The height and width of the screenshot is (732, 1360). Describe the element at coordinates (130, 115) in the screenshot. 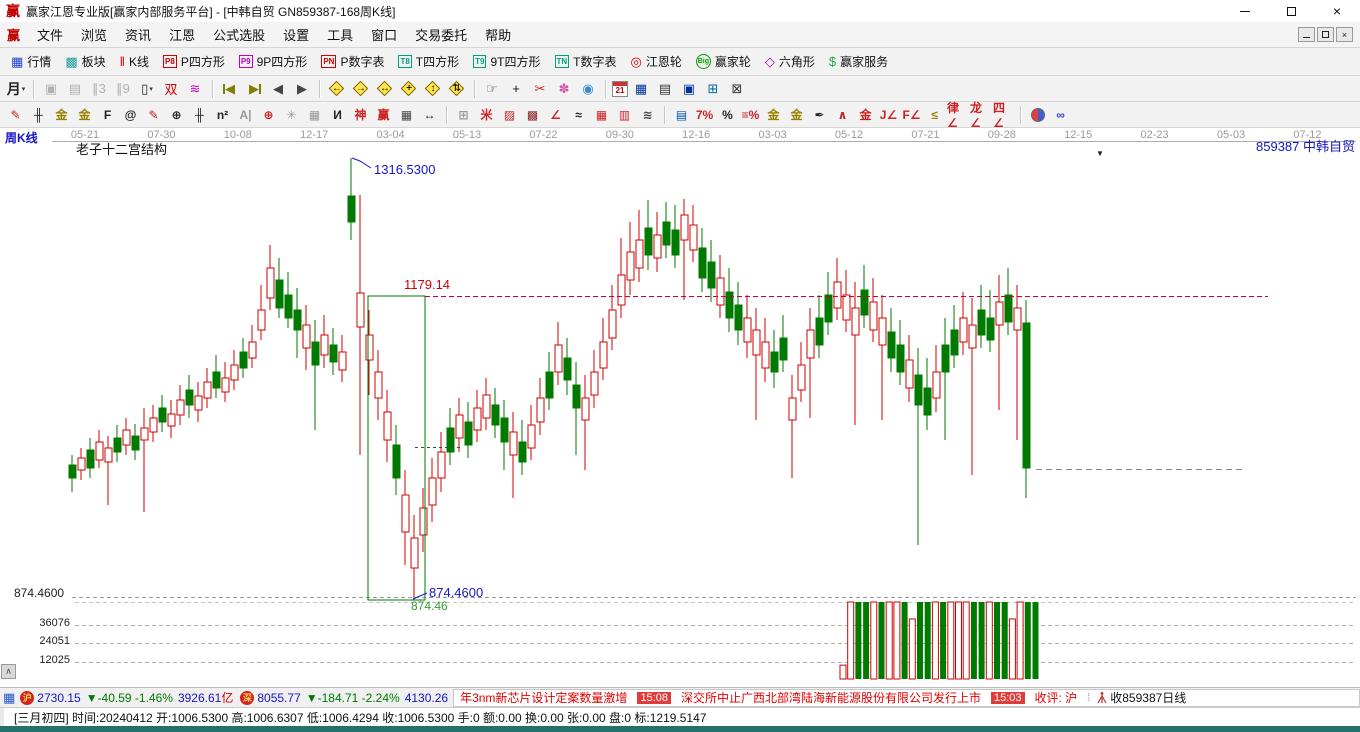

I see `spiral-tool-button: @` at that location.